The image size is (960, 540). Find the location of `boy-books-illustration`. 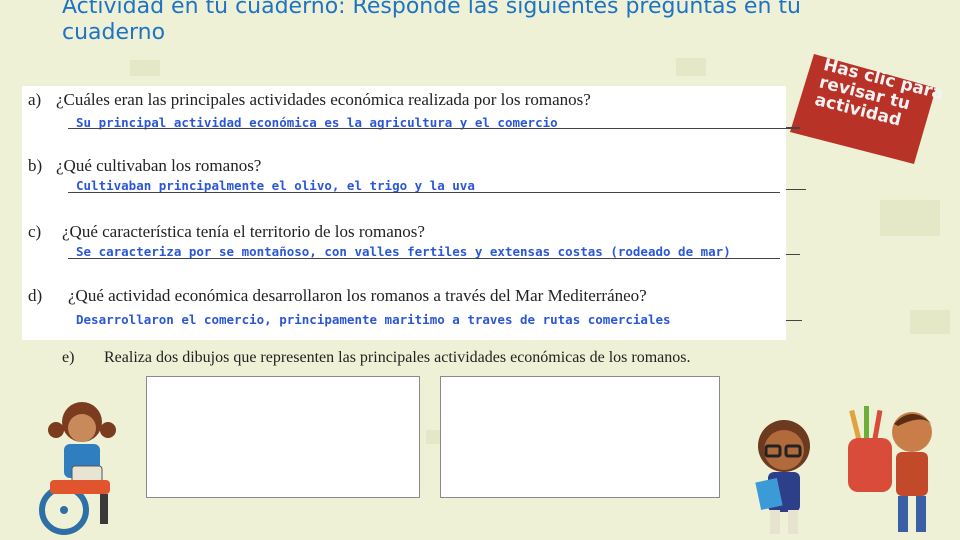

boy-books-illustration is located at coordinates (782, 477).